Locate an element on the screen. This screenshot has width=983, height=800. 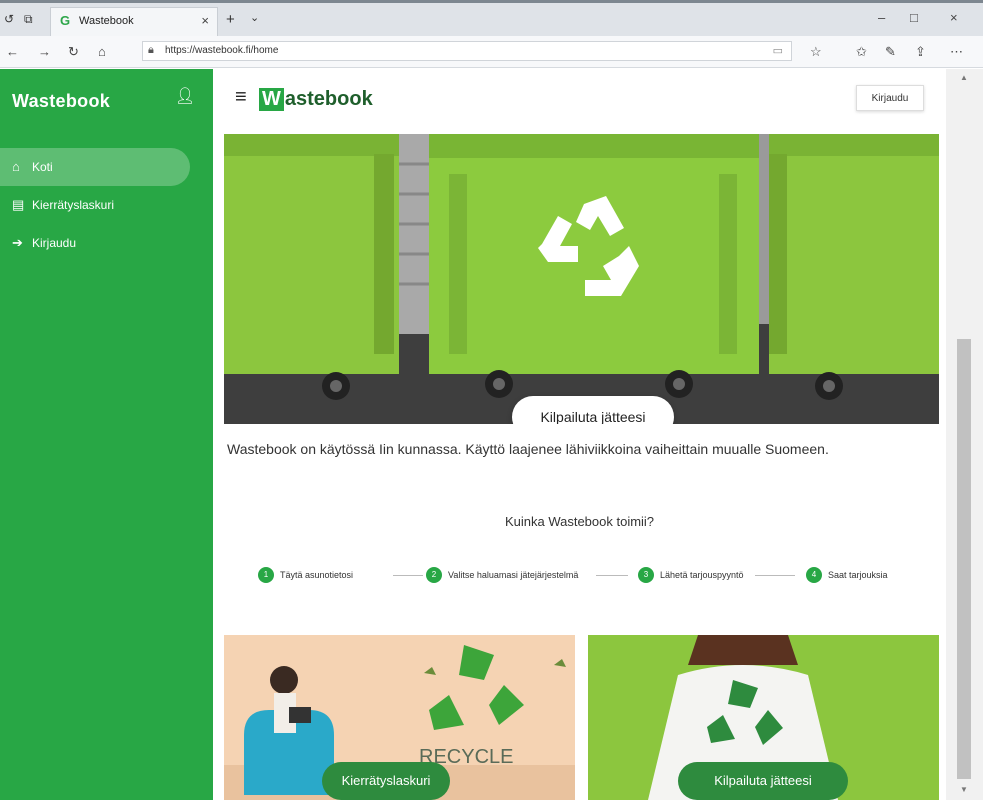
pen-icon: ✎ is located at coordinates (890, 52).